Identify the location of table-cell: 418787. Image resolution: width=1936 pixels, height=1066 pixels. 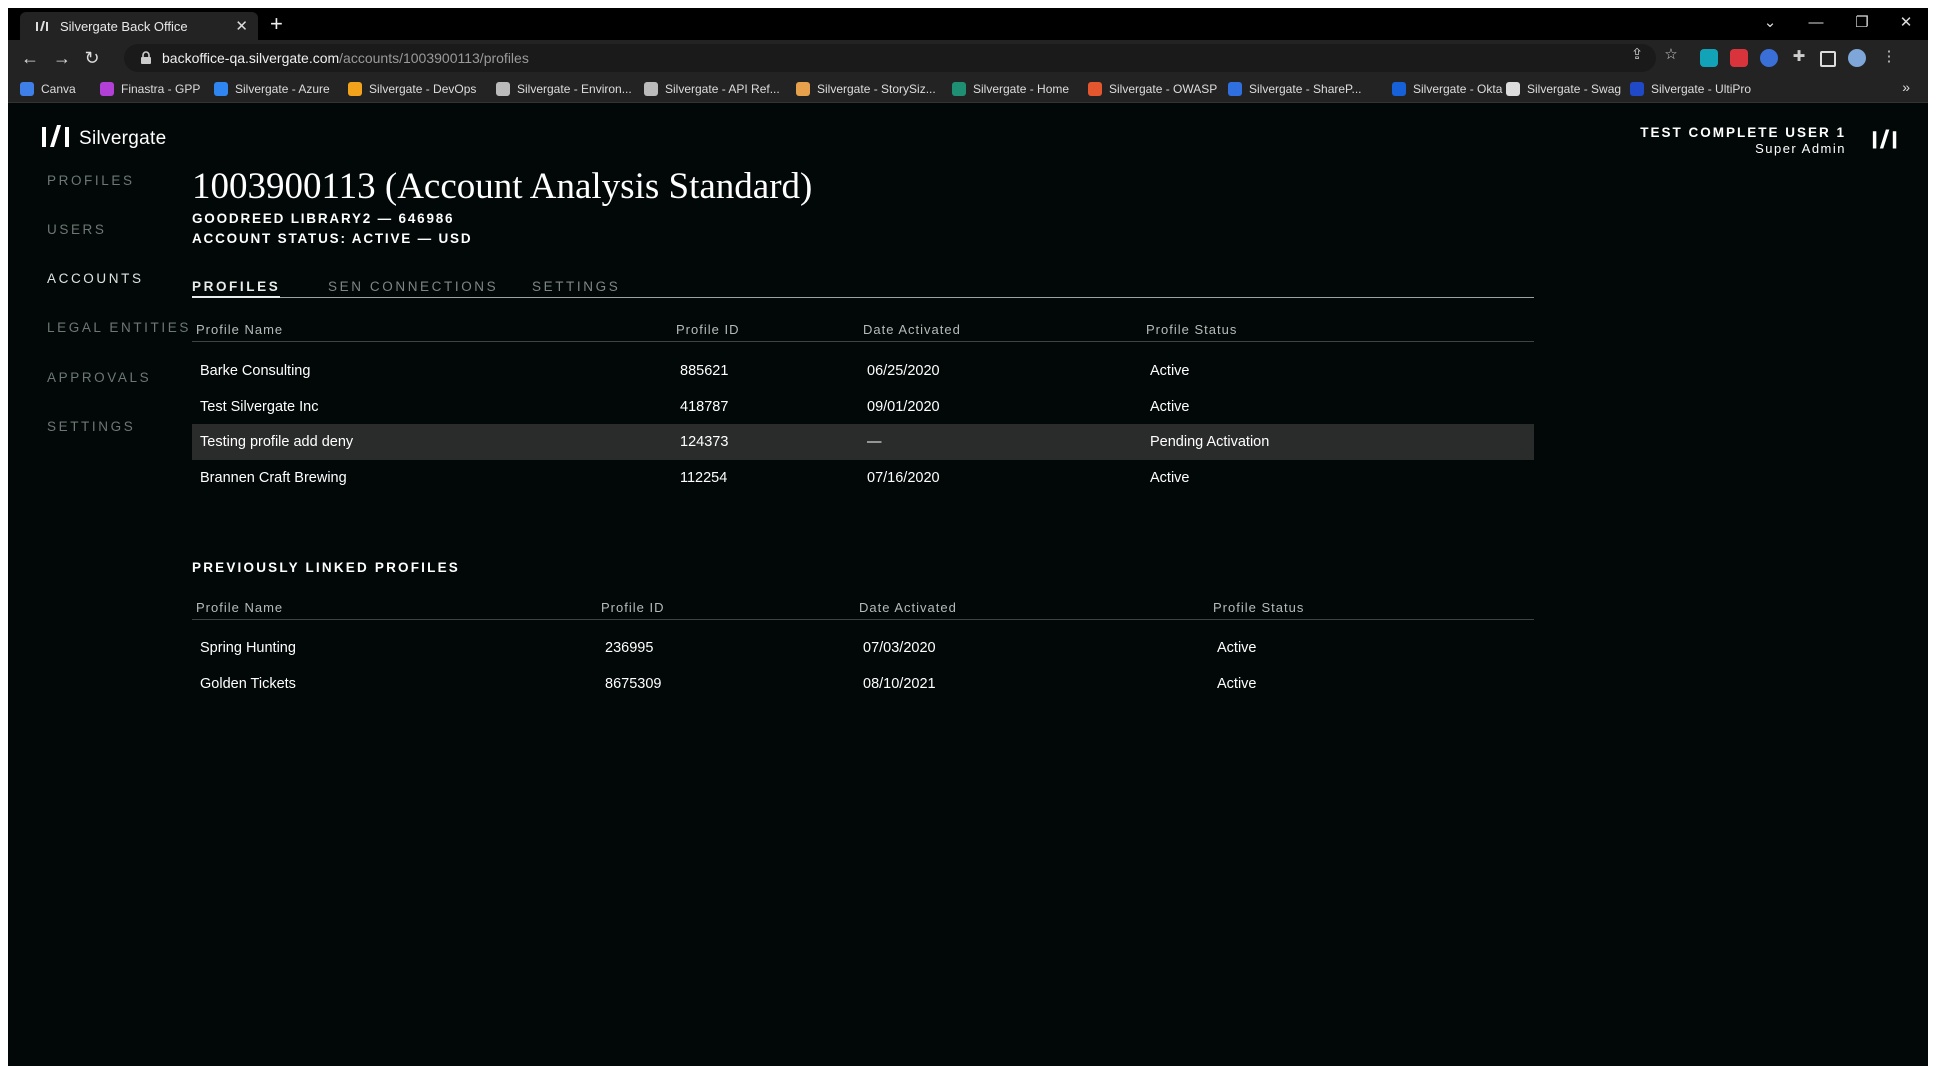
(704, 406).